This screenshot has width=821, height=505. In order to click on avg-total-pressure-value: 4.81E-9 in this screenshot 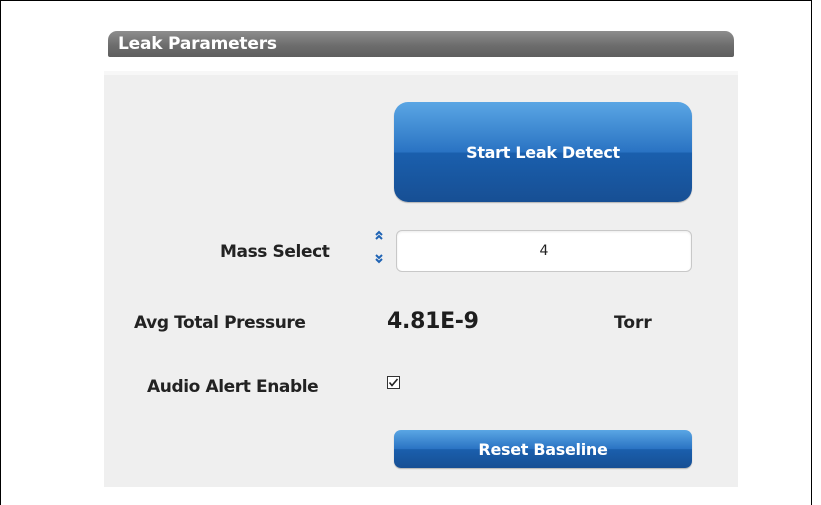, I will do `click(433, 321)`.